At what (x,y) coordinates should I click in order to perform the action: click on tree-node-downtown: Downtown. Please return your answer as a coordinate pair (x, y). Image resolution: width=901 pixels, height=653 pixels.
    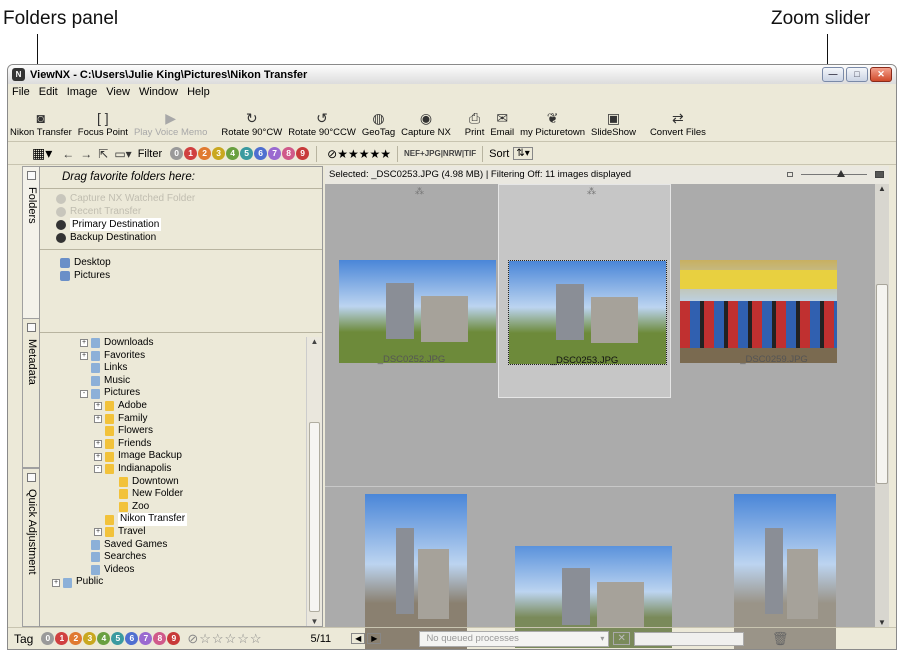
    Looking at the image, I should click on (185, 482).